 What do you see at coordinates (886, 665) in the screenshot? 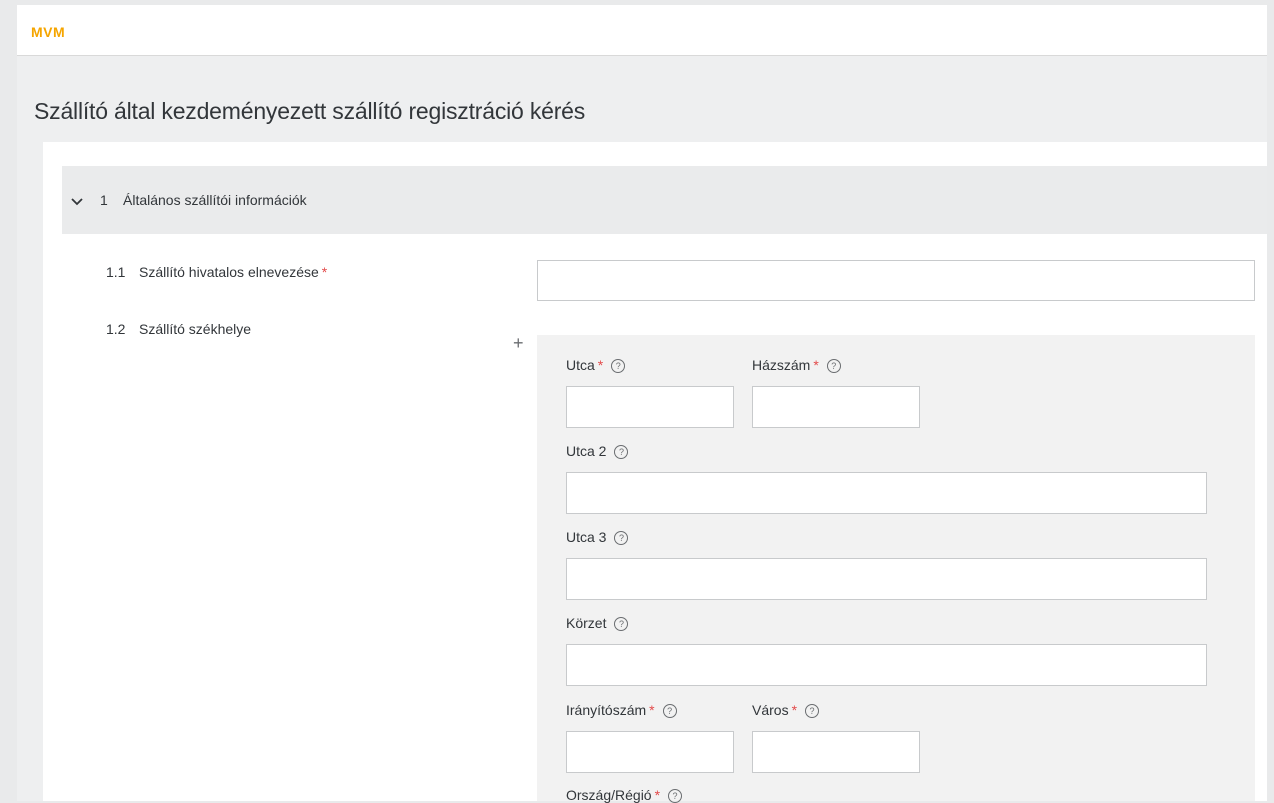
I see `district-input` at bounding box center [886, 665].